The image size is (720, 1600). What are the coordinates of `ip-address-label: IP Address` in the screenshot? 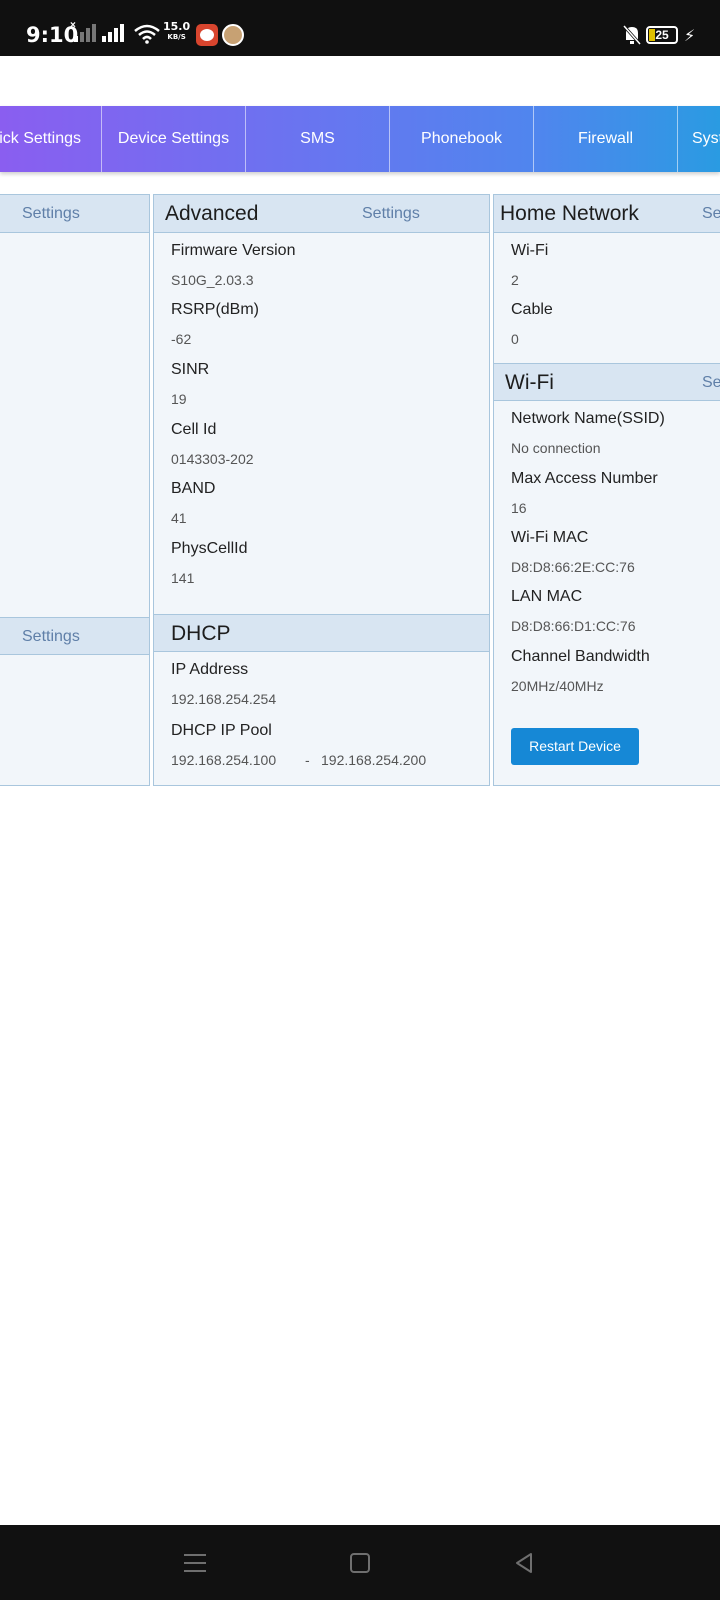 It's located at (210, 669).